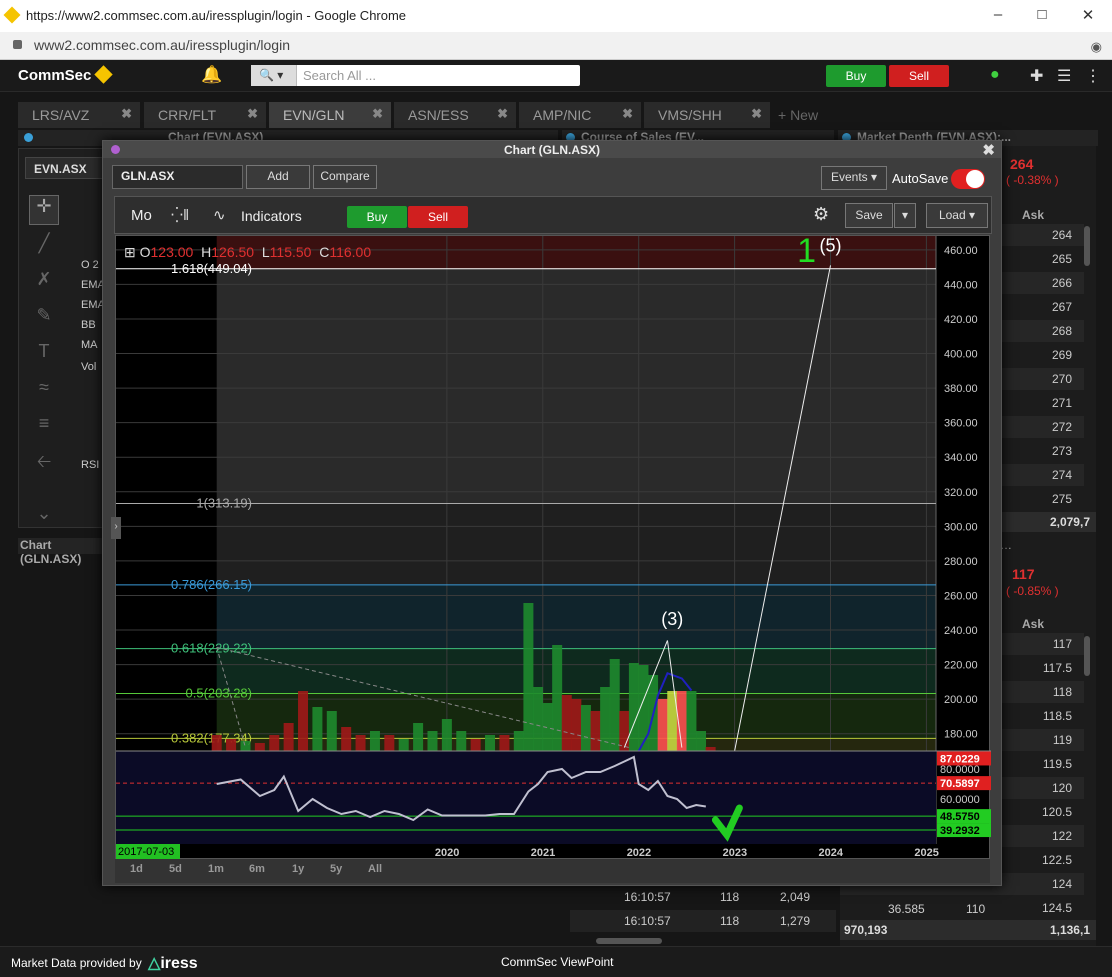 The width and height of the screenshot is (1112, 977). Describe the element at coordinates (61, 552) in the screenshot. I see `chart-gln-minimized: Chart (GLN.ASX)` at that location.